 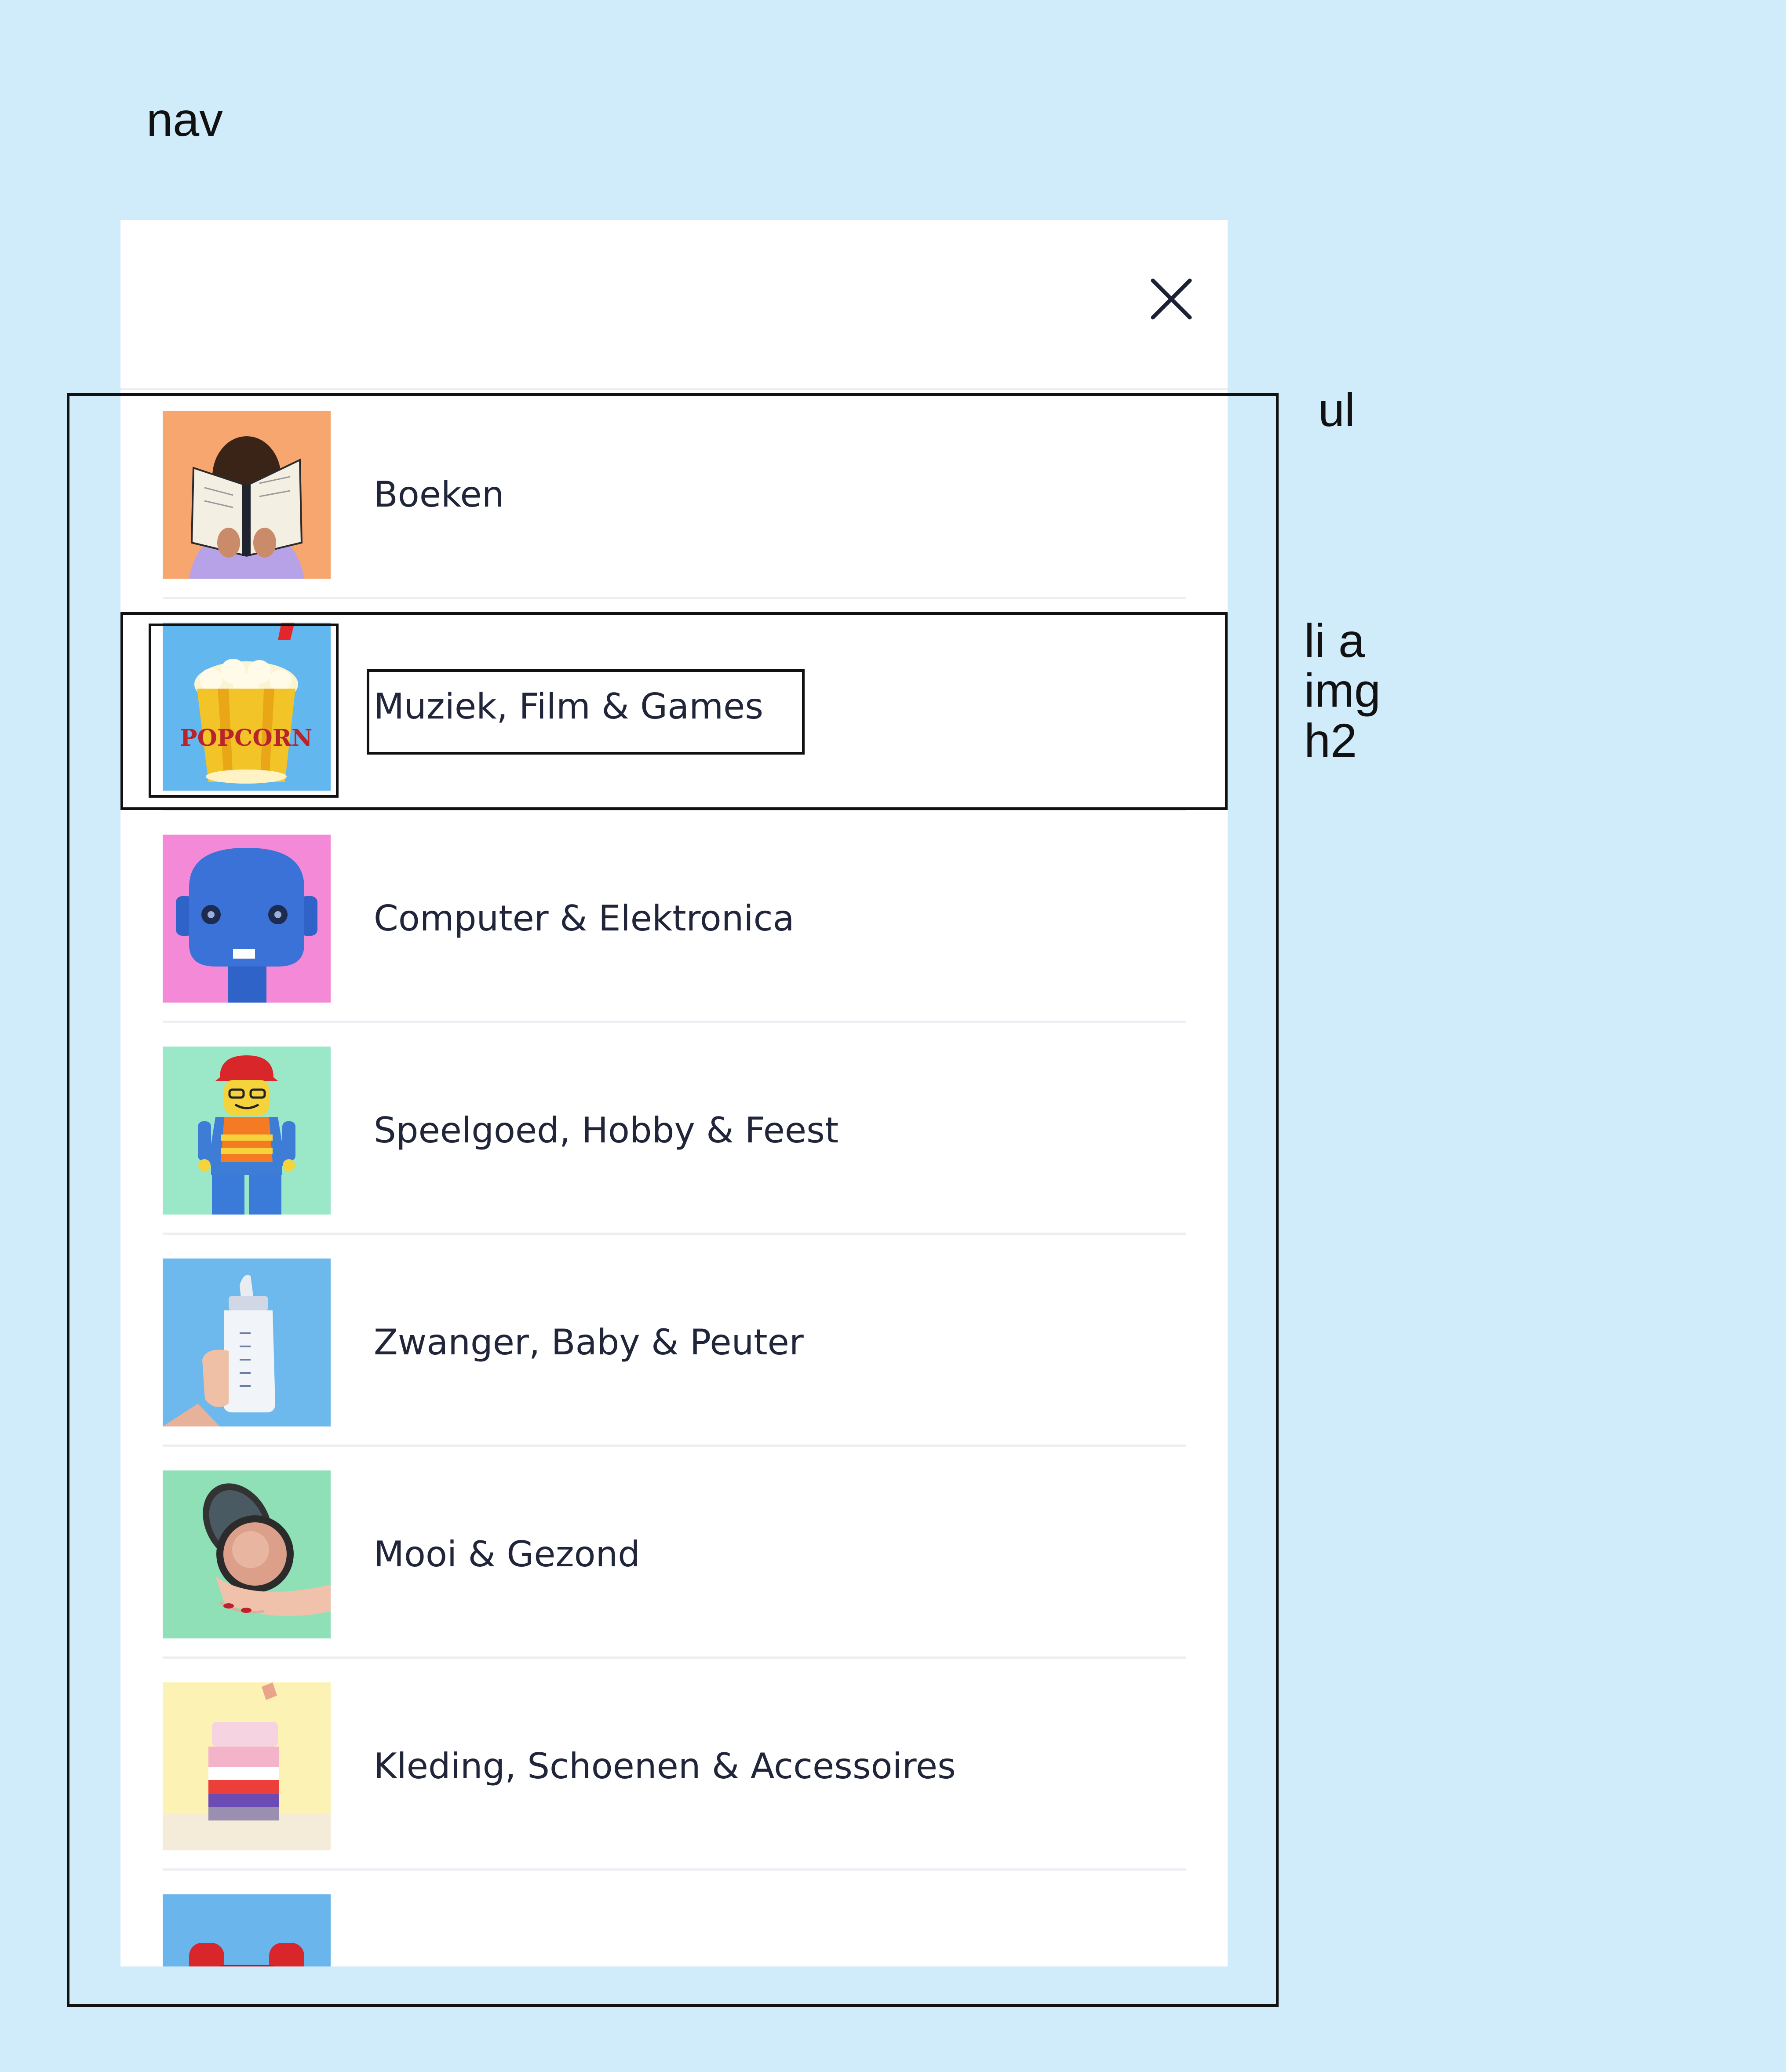 I want to click on nav-annotation-label: nav, so click(x=185, y=119).